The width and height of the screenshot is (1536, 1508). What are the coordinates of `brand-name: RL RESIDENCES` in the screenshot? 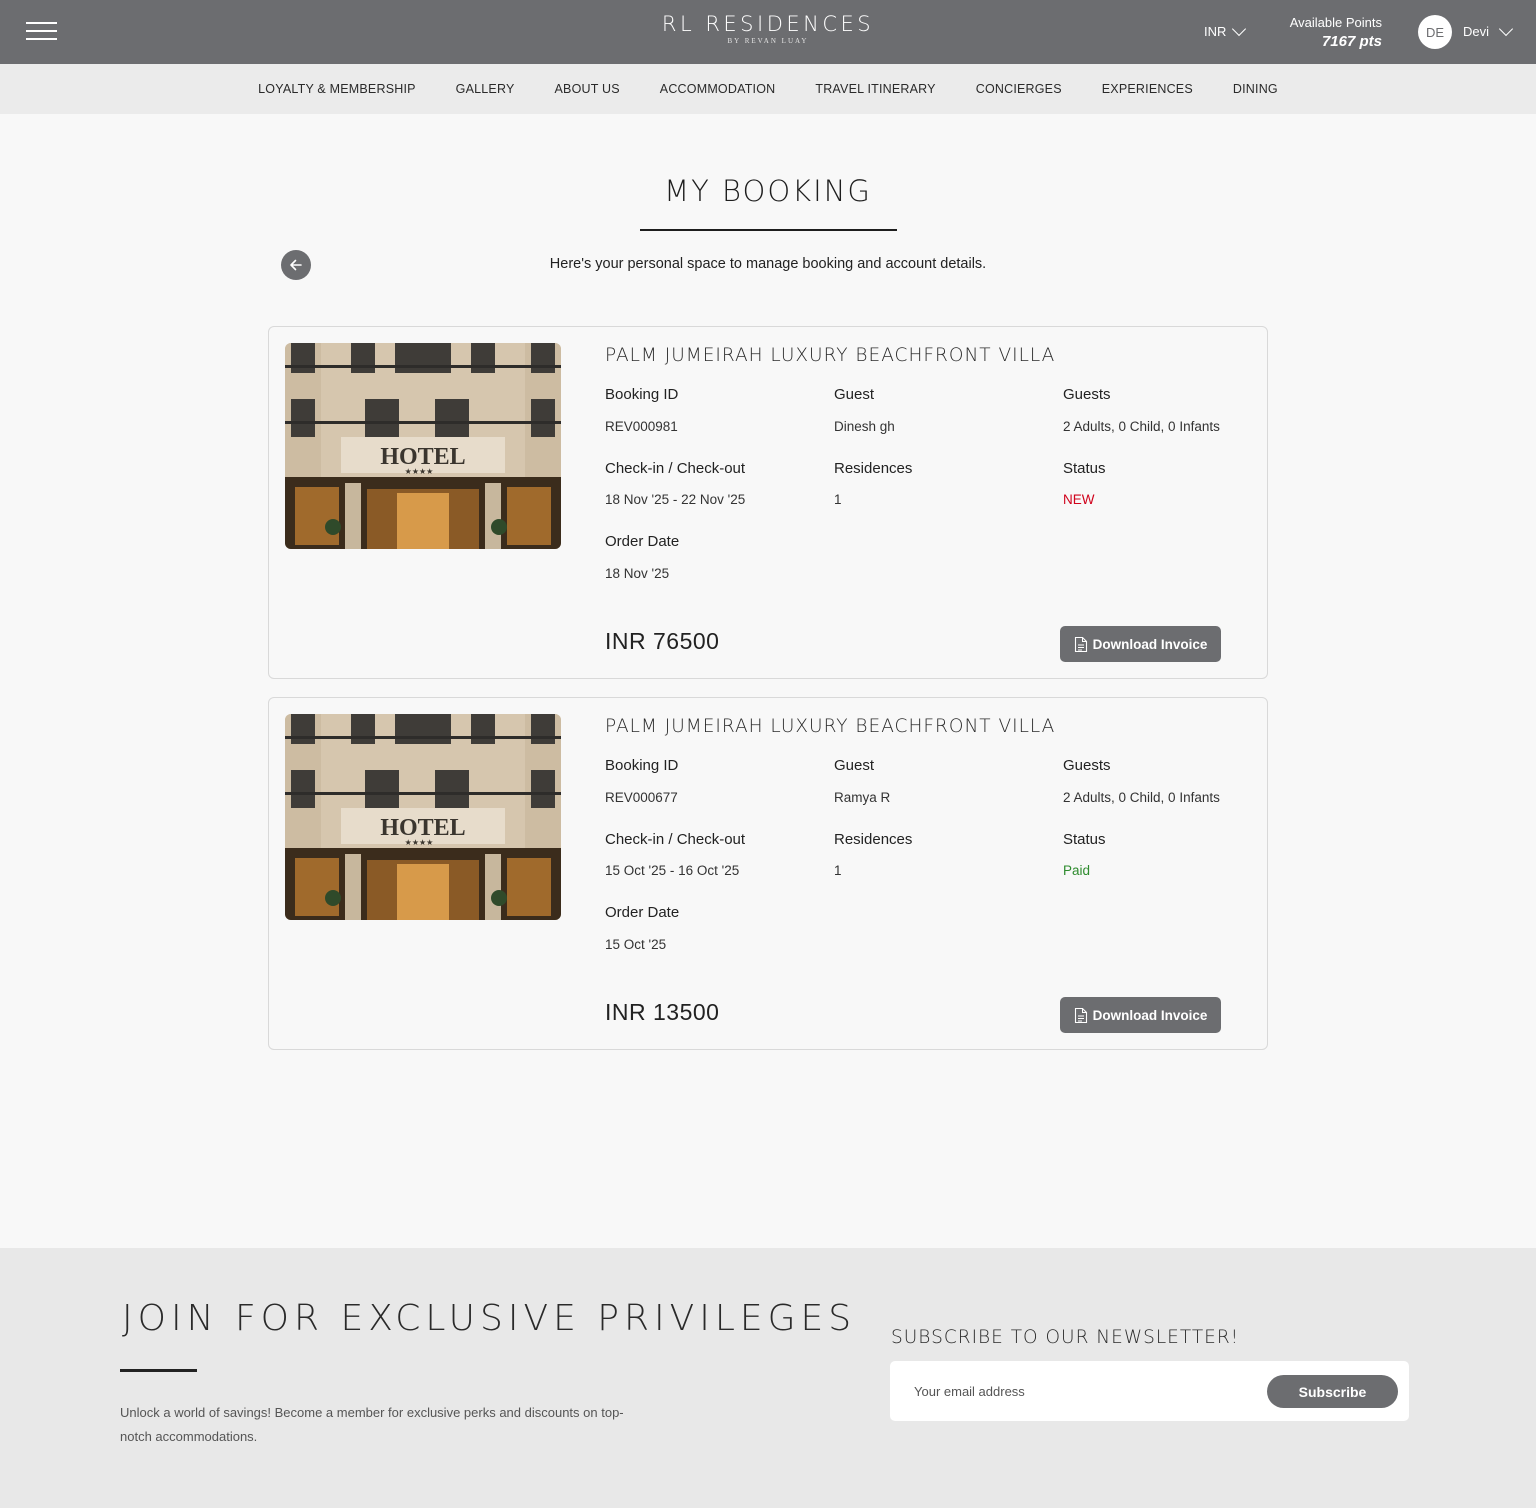 It's located at (768, 24).